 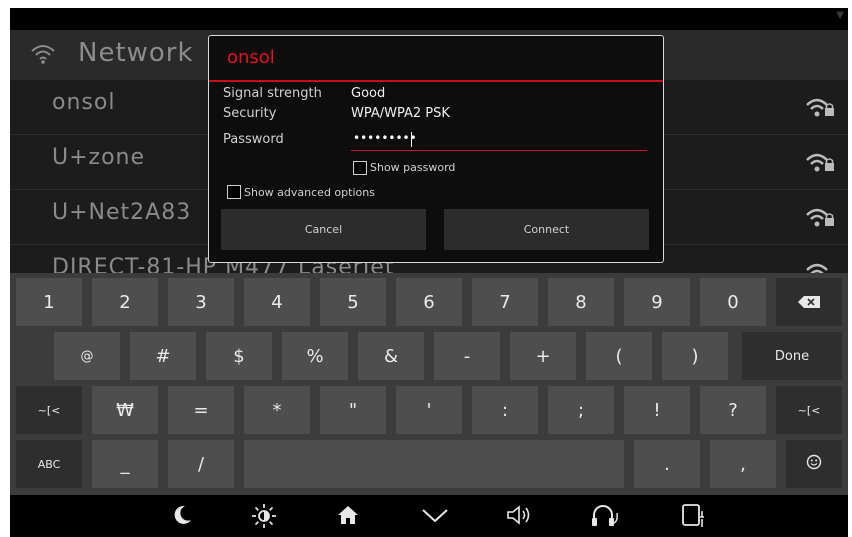 What do you see at coordinates (581, 302) in the screenshot?
I see `key-8: 8` at bounding box center [581, 302].